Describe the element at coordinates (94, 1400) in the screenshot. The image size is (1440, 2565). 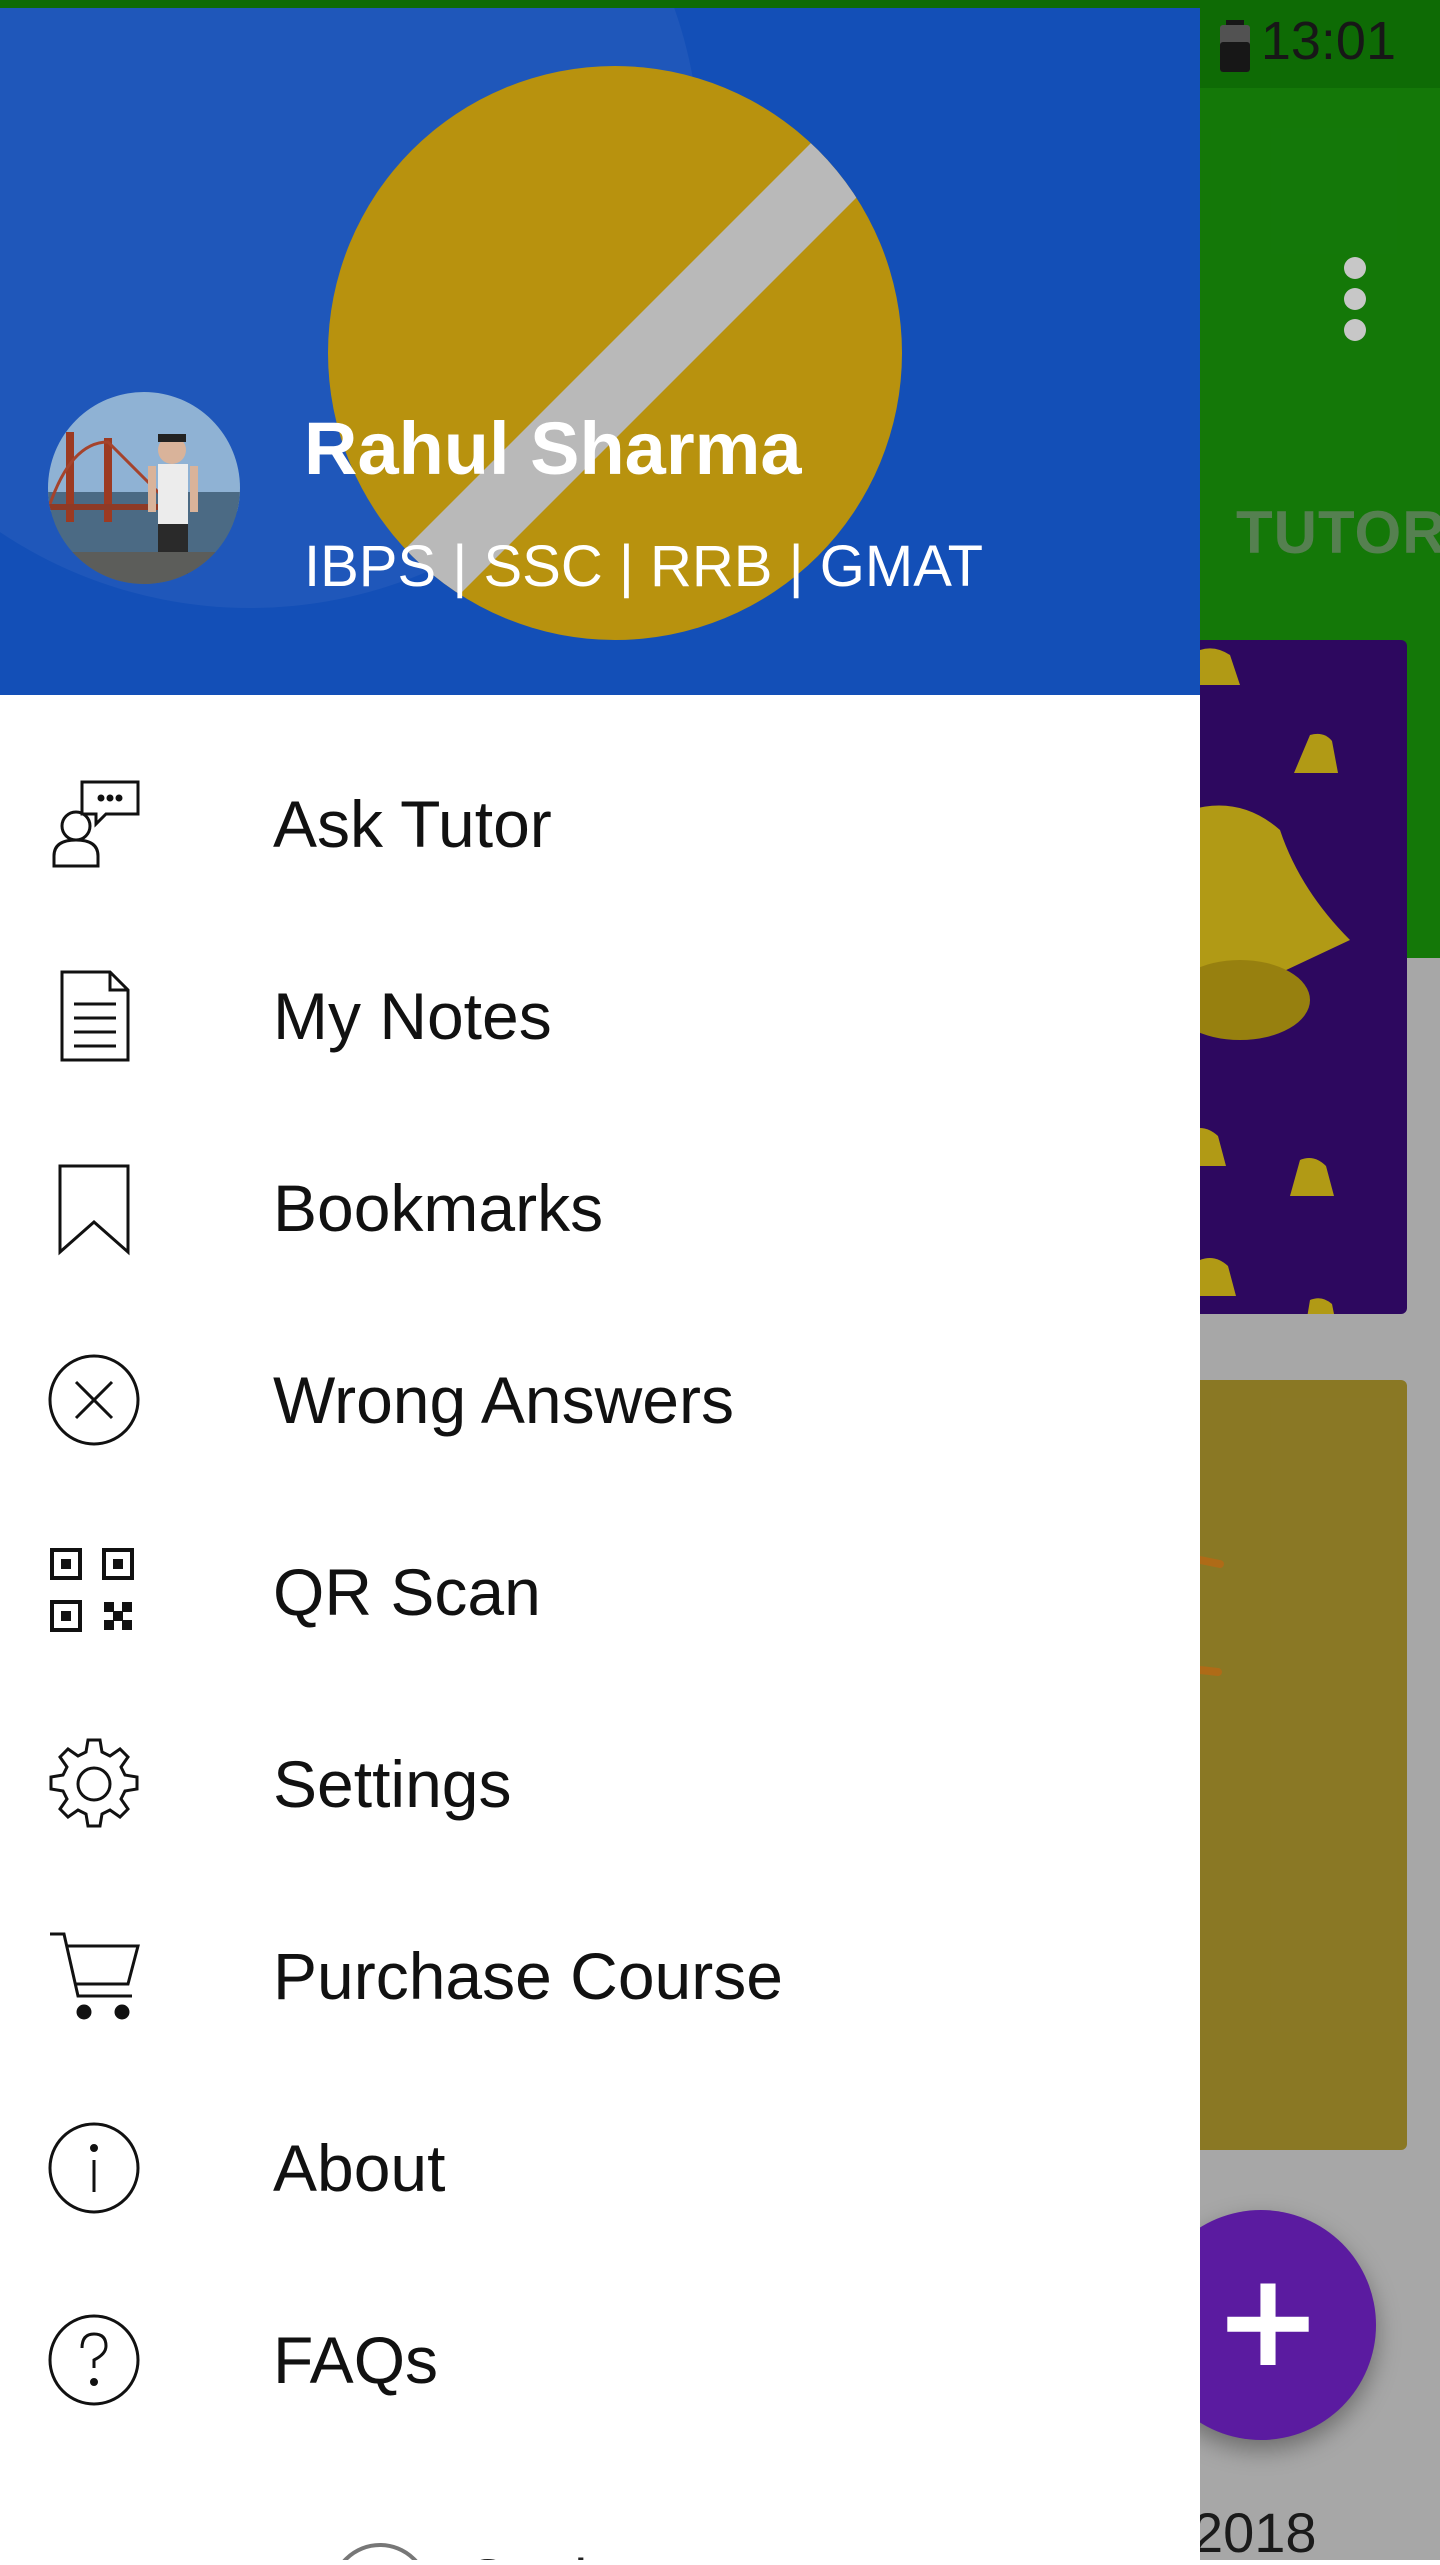
I see `close-circle-icon` at that location.